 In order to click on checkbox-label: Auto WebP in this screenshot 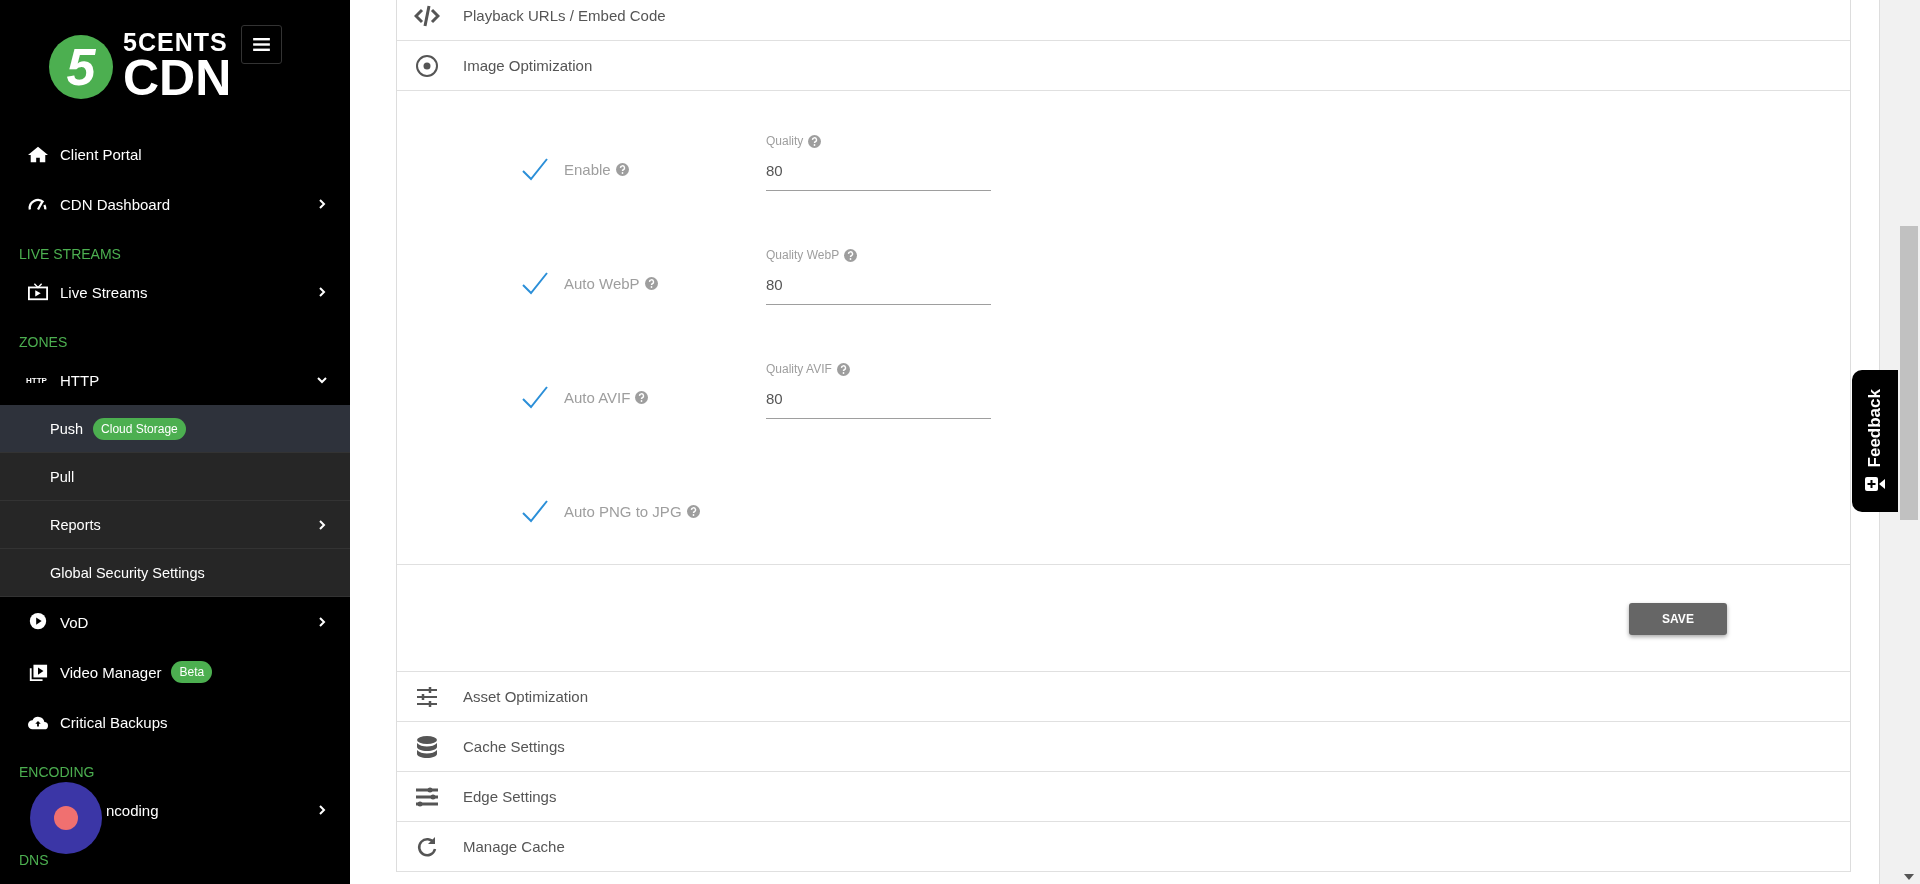, I will do `click(602, 283)`.